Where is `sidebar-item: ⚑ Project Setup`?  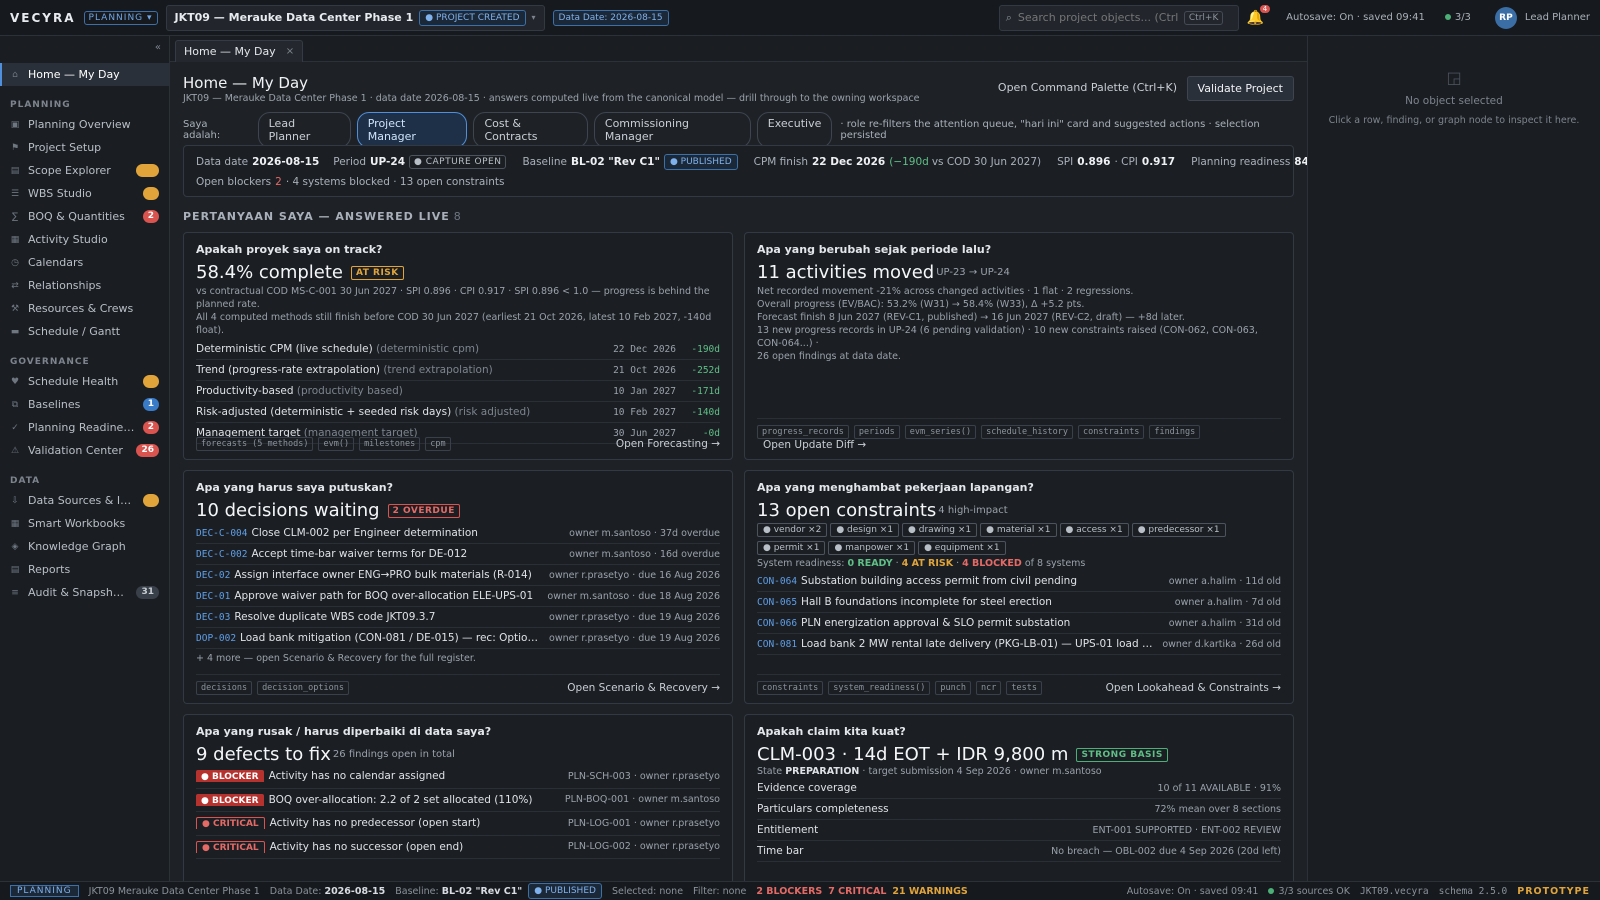
sidebar-item: ⚑ Project Setup is located at coordinates (84, 147).